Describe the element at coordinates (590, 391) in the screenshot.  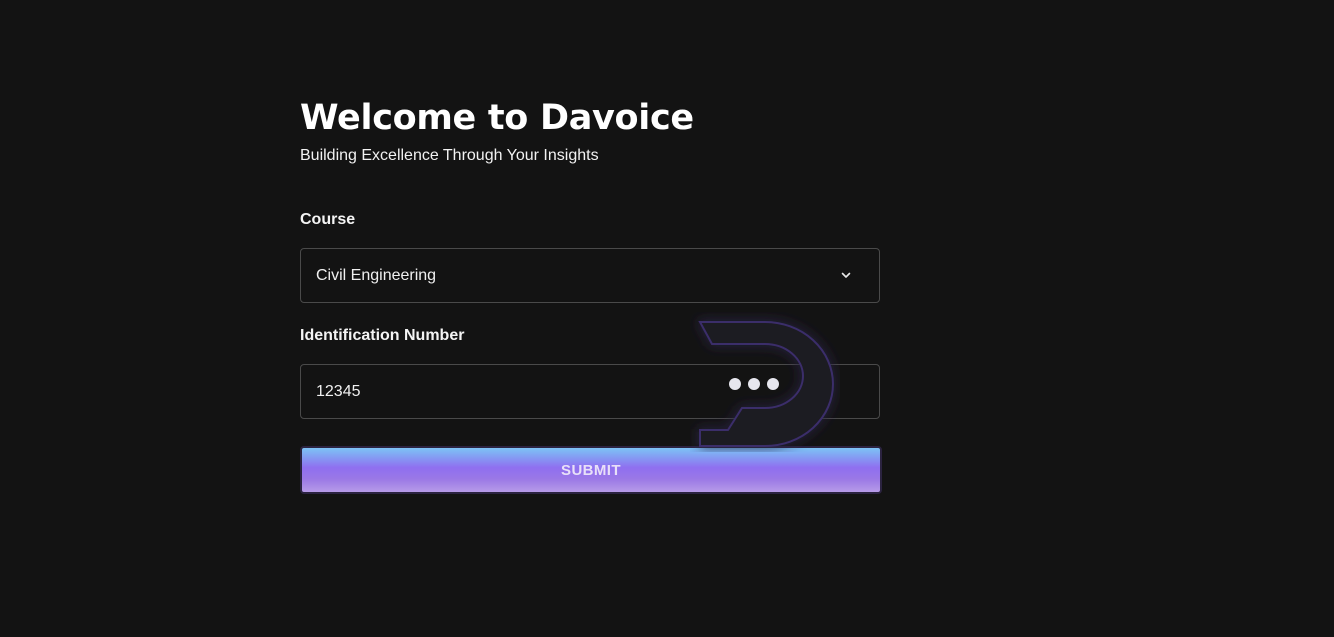
I see `id-number-input: 12345` at that location.